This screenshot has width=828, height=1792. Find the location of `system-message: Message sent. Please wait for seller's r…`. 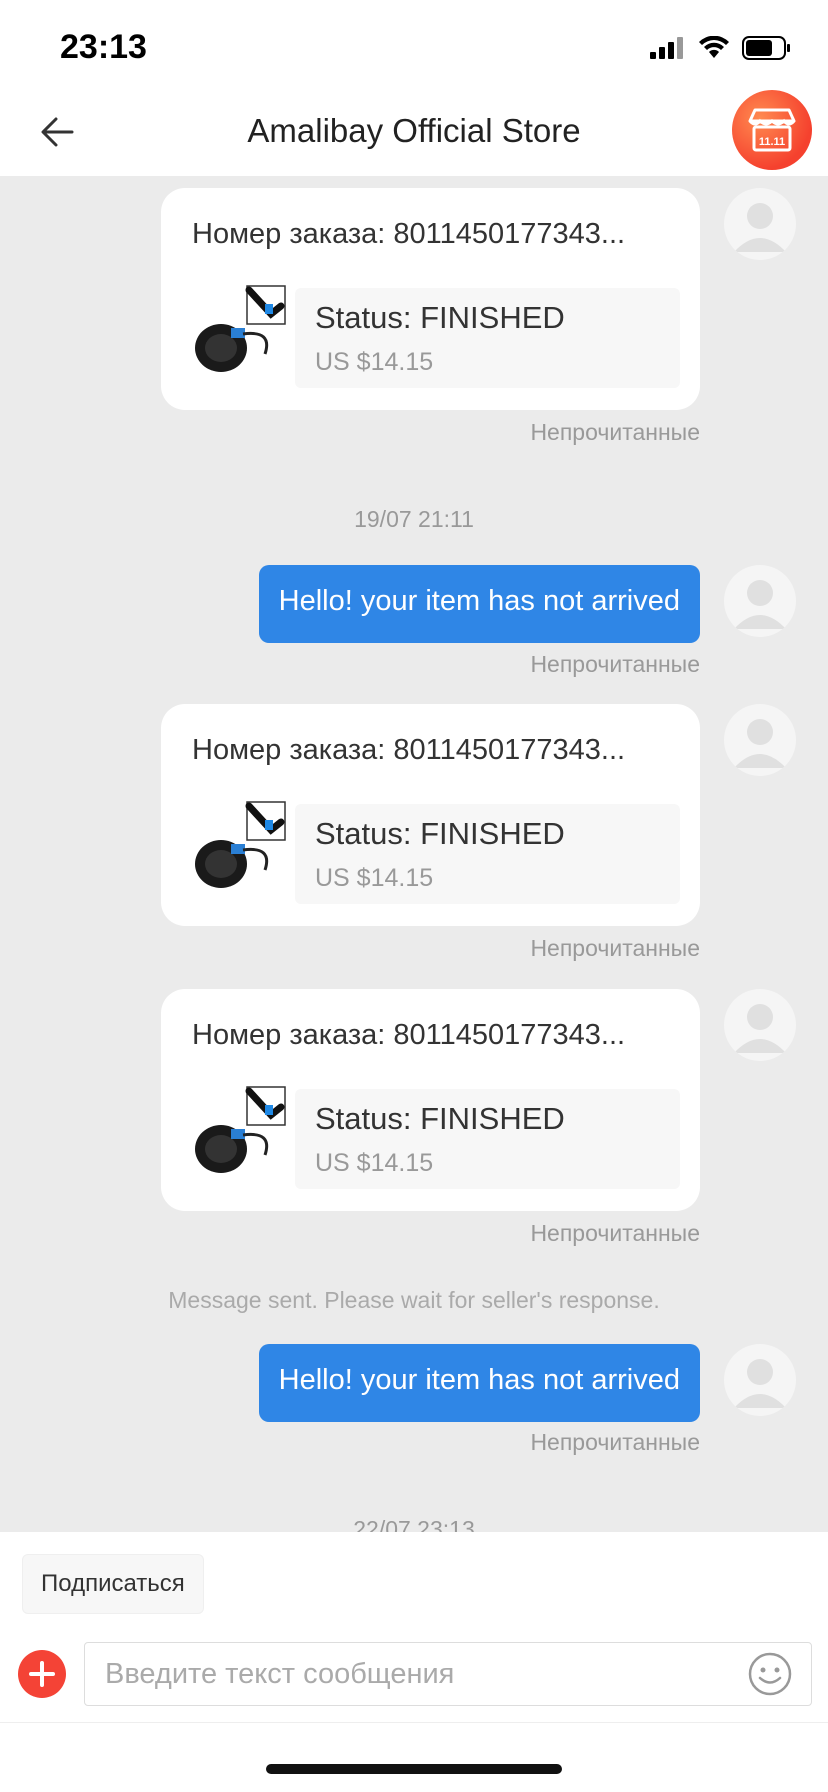

system-message: Message sent. Please wait for seller's r… is located at coordinates (414, 1300).